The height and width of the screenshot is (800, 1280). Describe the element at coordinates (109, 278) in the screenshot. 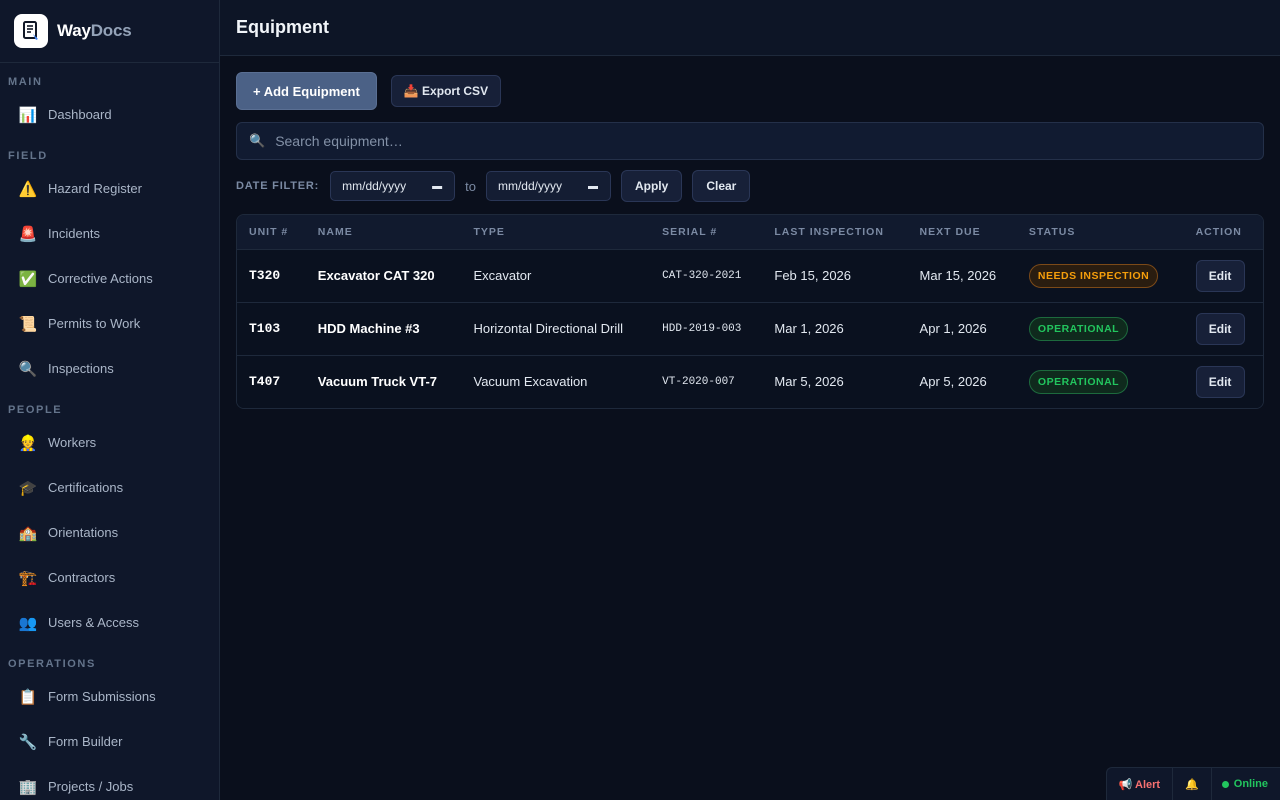

I see `sidebar-item-corrective-actions: ✅ Corrective Actions` at that location.